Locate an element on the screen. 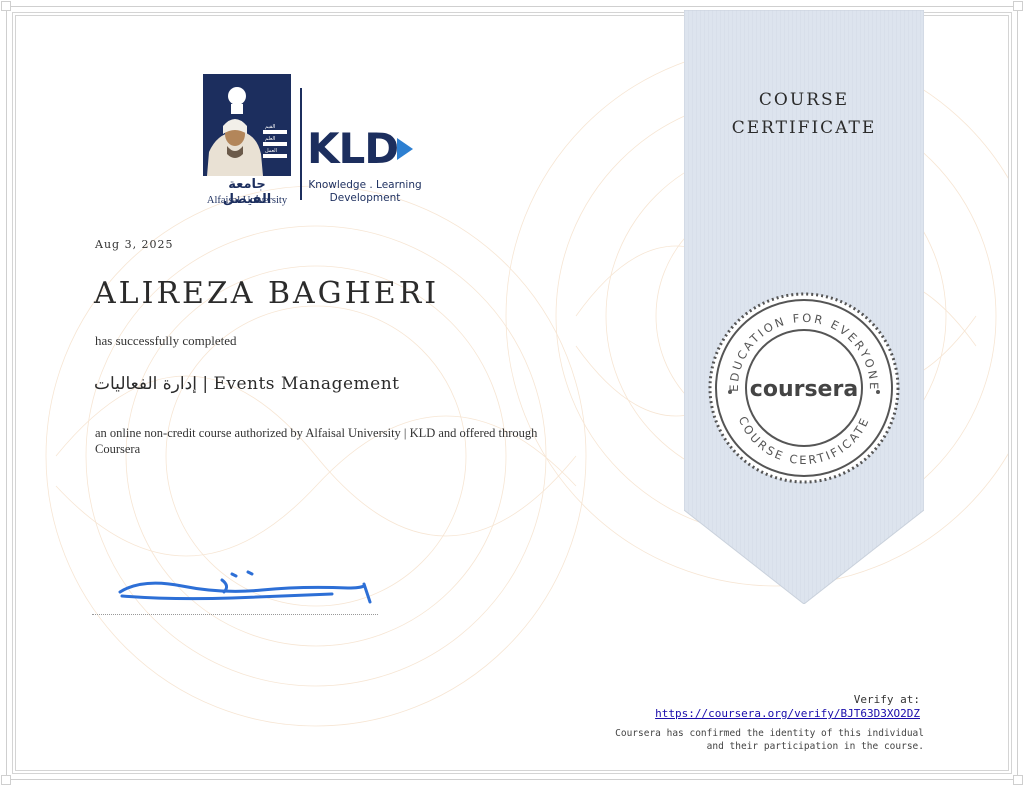 The height and width of the screenshot is (786, 1024). signature-line is located at coordinates (235, 614).